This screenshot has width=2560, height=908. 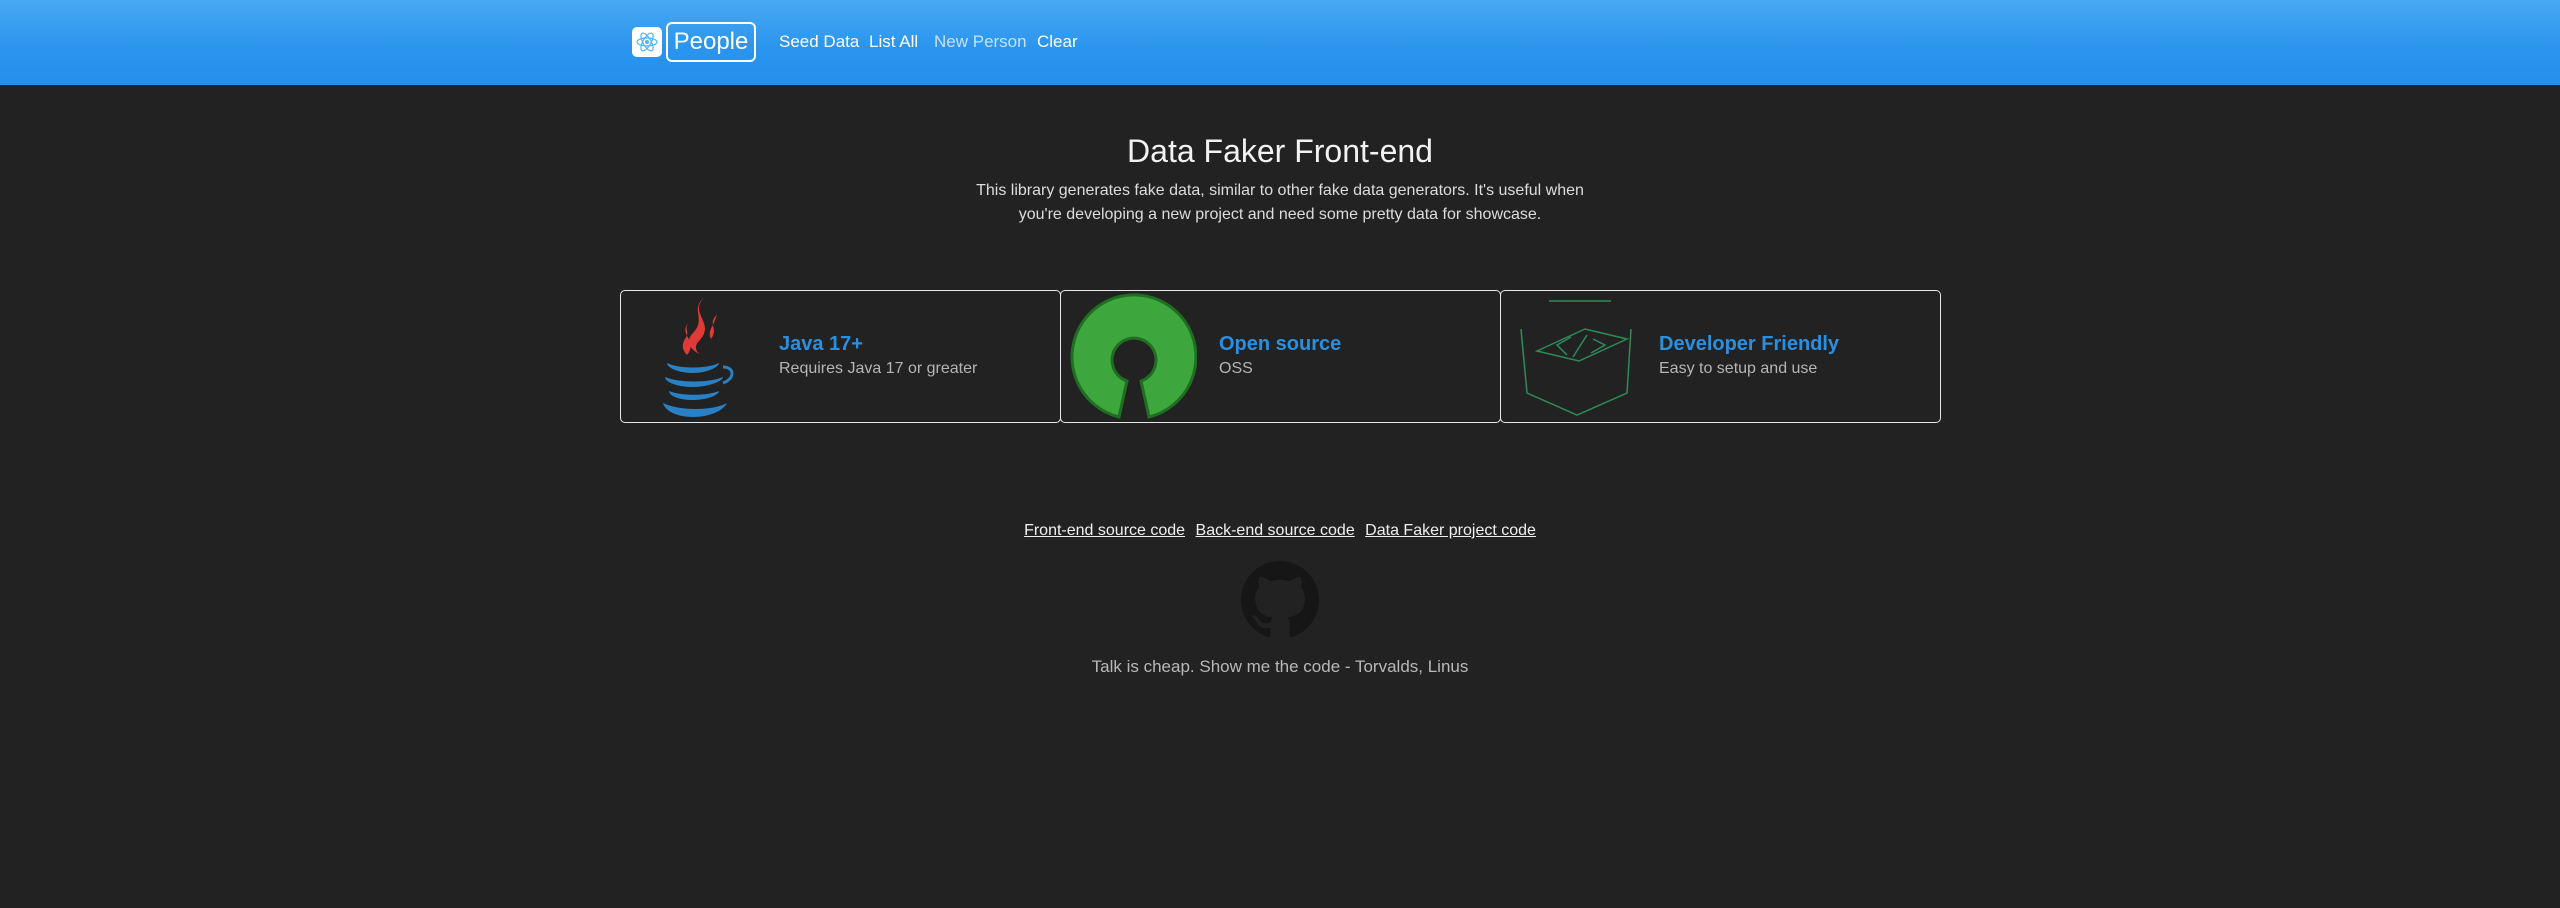 I want to click on nav-clear: Clear, so click(x=1057, y=42).